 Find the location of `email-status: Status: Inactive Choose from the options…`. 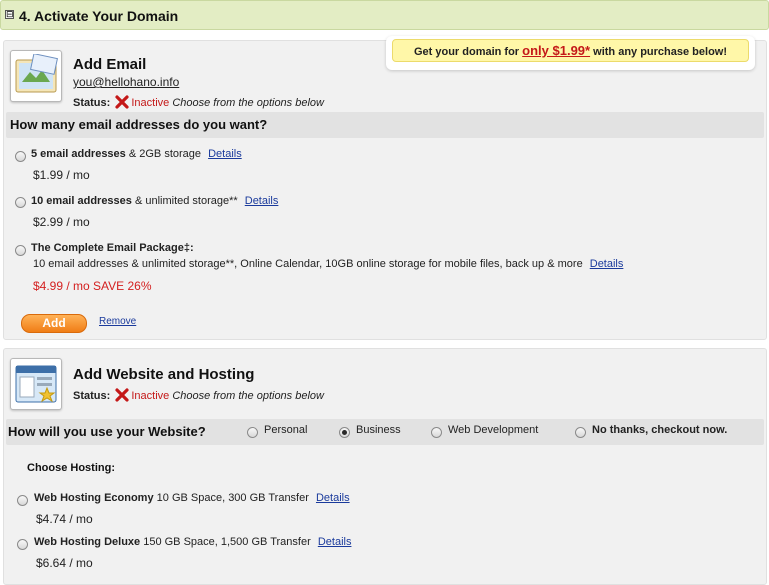

email-status: Status: Inactive Choose from the options… is located at coordinates (198, 102).